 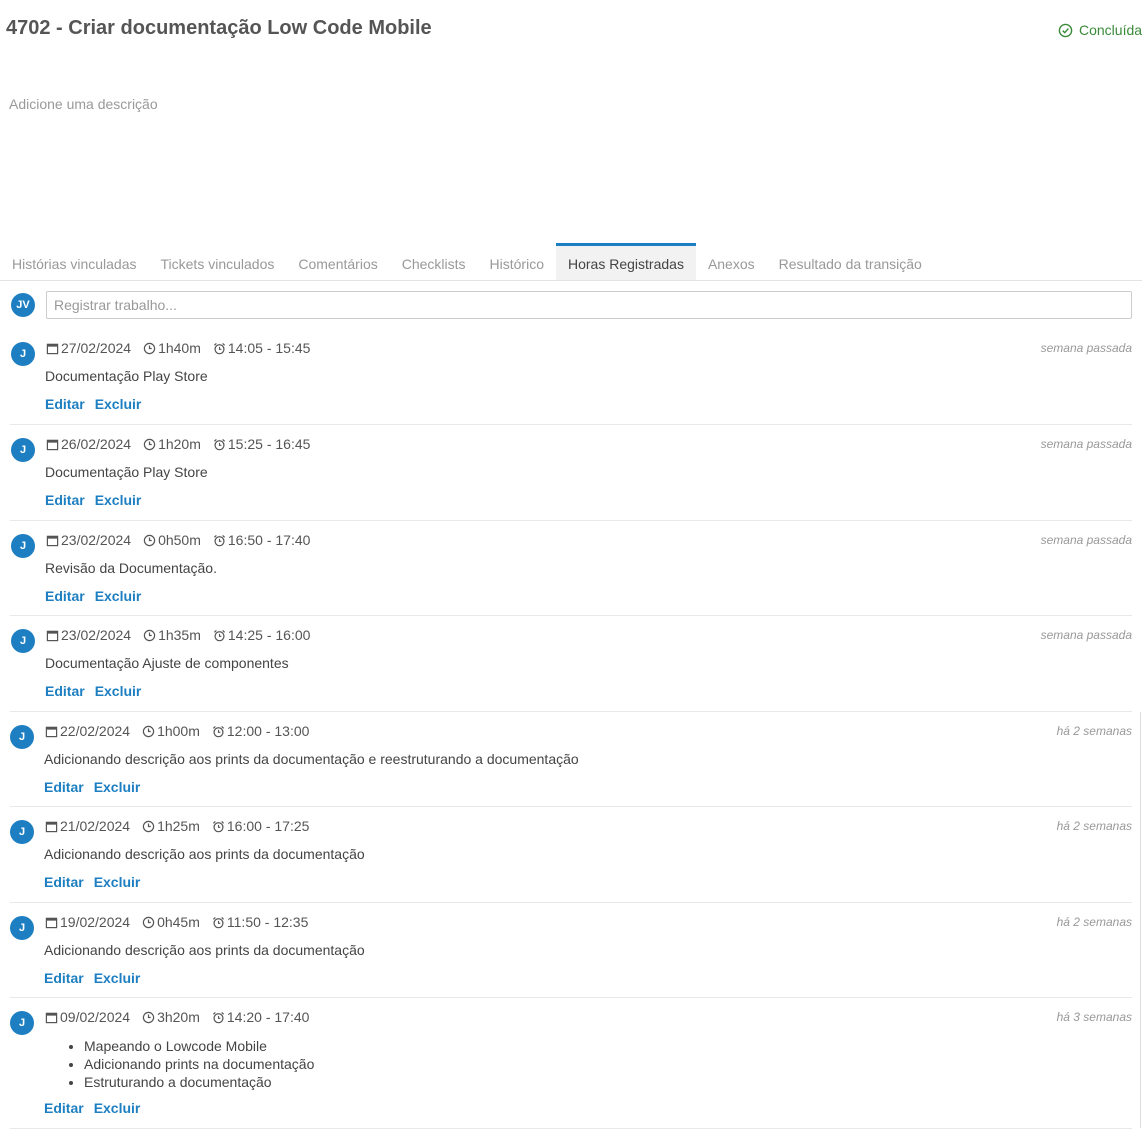 I want to click on description-placeholder: Adicione uma descrição, so click(x=83, y=104).